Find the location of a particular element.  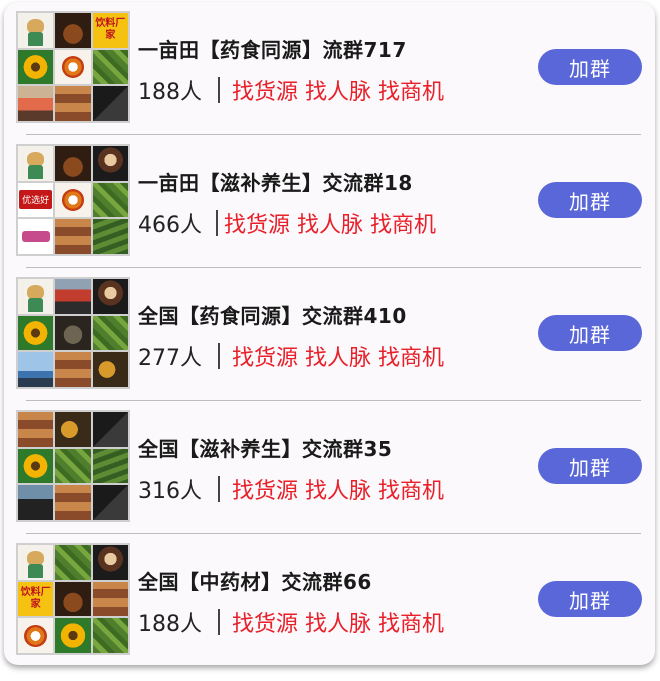

badge-tile: 优选好 is located at coordinates (36, 200).